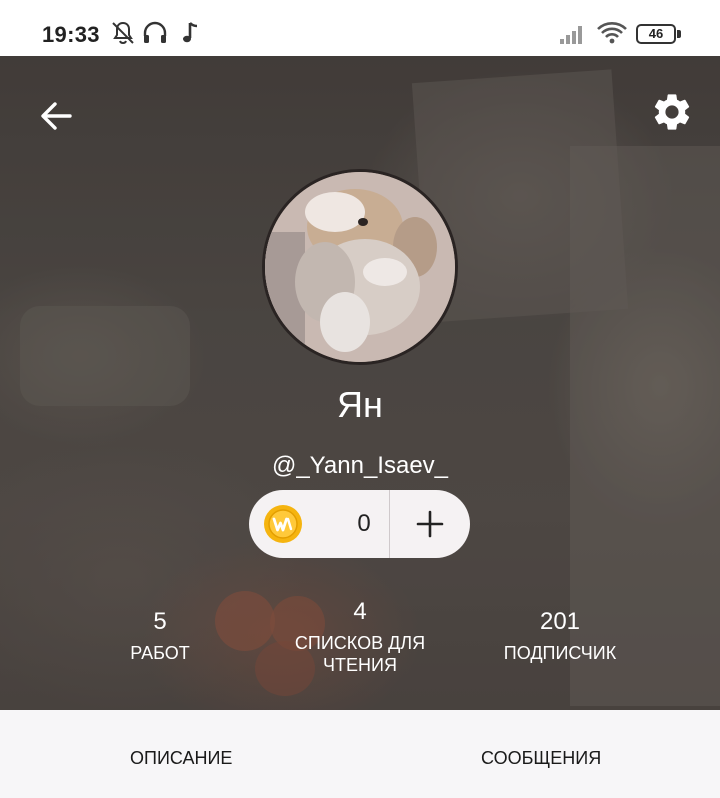 The height and width of the screenshot is (798, 720). What do you see at coordinates (679, 34) in the screenshot?
I see `battery-tip` at bounding box center [679, 34].